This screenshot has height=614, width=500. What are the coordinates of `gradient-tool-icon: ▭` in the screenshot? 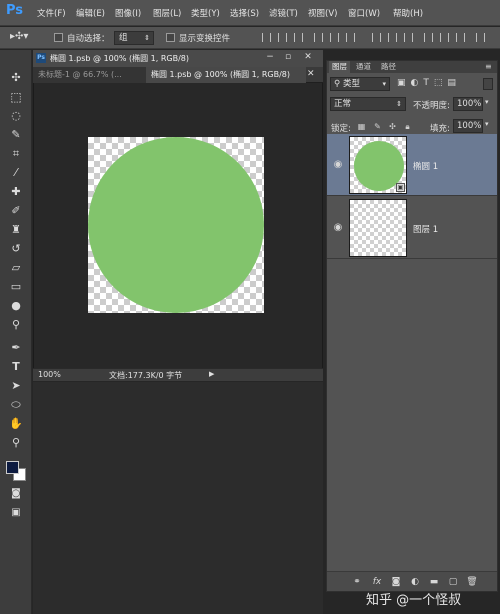 It's located at (16, 287).